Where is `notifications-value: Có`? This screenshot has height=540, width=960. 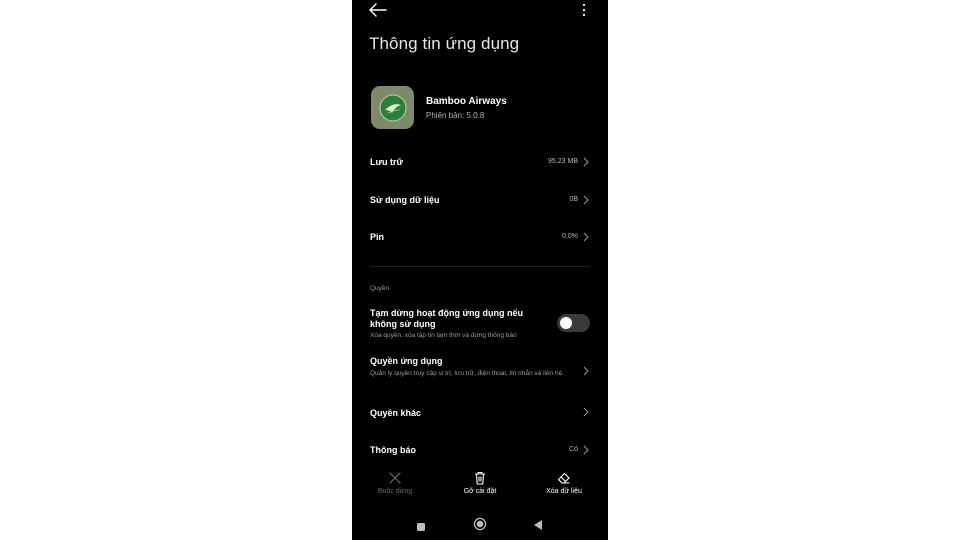
notifications-value: Có is located at coordinates (573, 449).